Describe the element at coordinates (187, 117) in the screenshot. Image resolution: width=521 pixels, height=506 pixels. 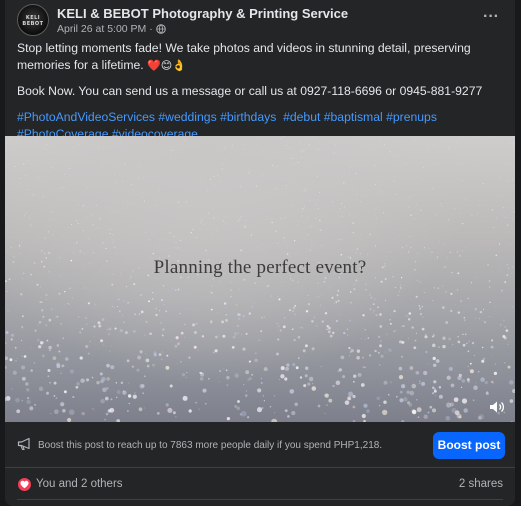
I see `hashtag-link: #weddings` at that location.